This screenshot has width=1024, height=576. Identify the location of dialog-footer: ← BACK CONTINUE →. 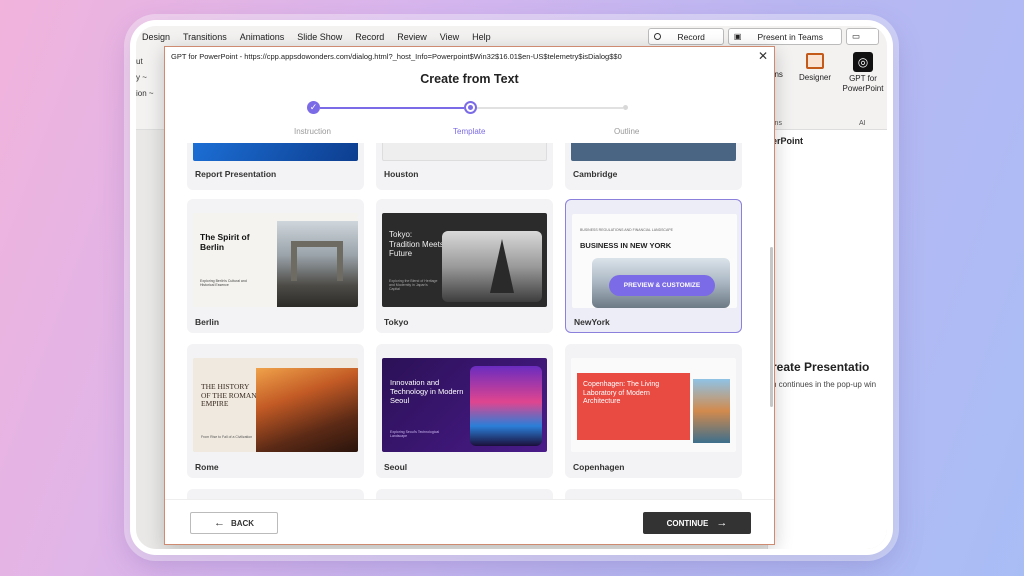
(469, 521).